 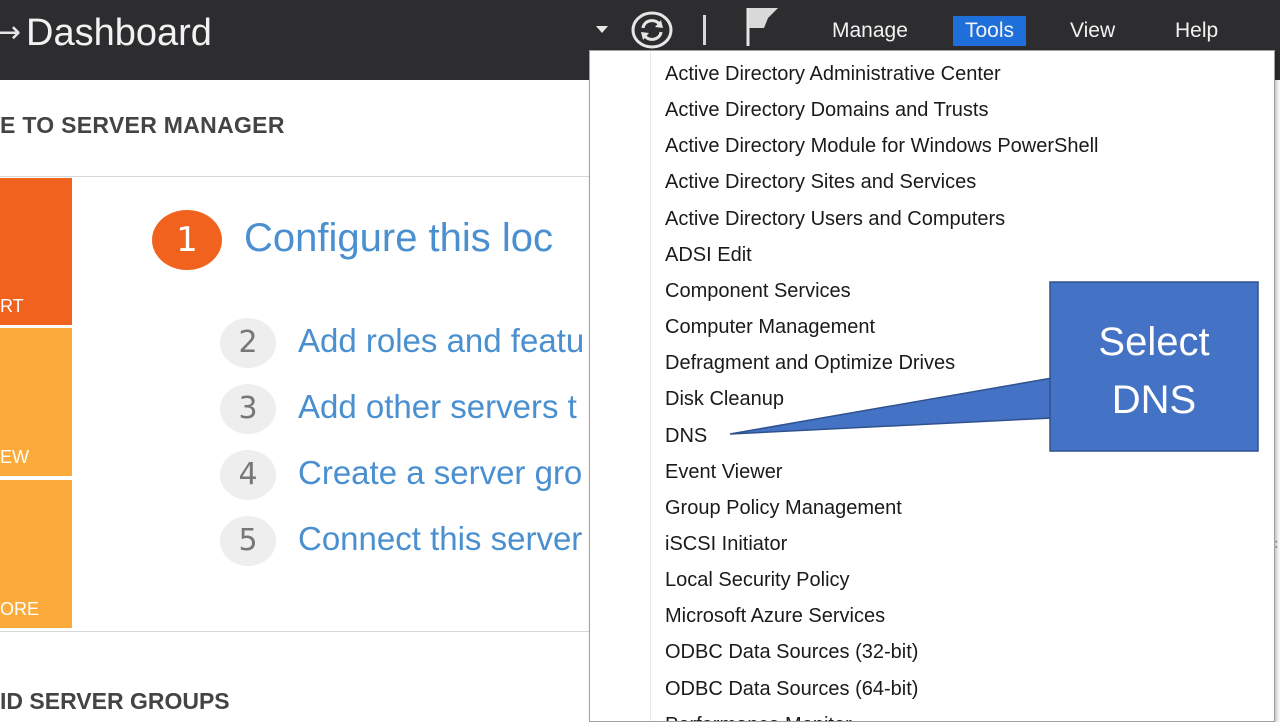 What do you see at coordinates (602, 29) in the screenshot?
I see `dropdown-caret-icon` at bounding box center [602, 29].